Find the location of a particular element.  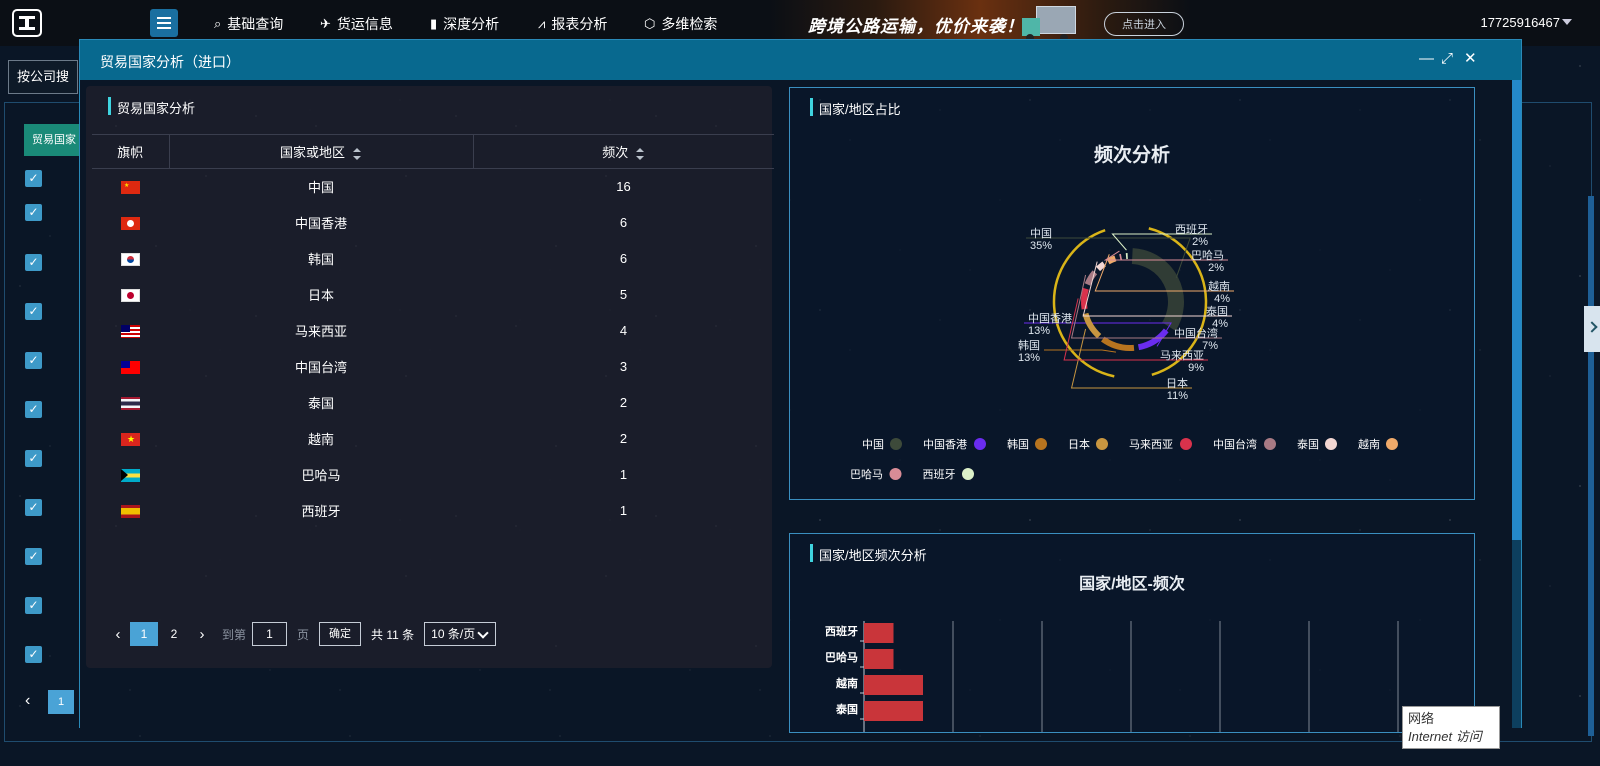

close-icon: ✕ is located at coordinates (1470, 59).